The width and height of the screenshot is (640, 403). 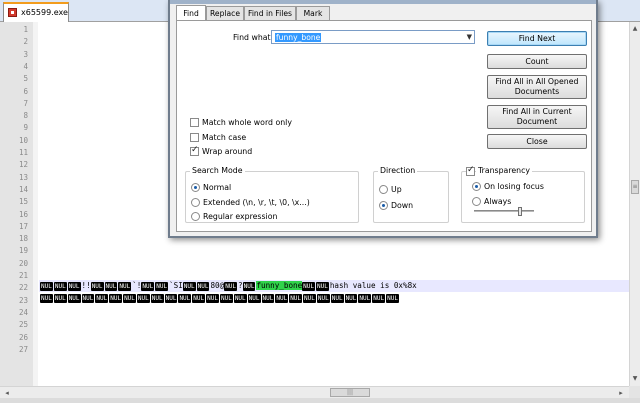 What do you see at coordinates (476, 186) in the screenshot?
I see `transparency-on-losing-focus-radio` at bounding box center [476, 186].